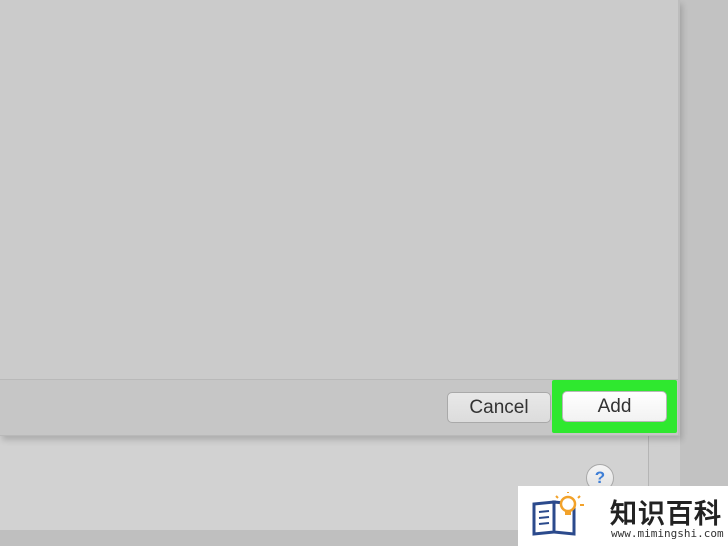  I want to click on watermark: 知识百科 www.mimingshi.com, so click(623, 516).